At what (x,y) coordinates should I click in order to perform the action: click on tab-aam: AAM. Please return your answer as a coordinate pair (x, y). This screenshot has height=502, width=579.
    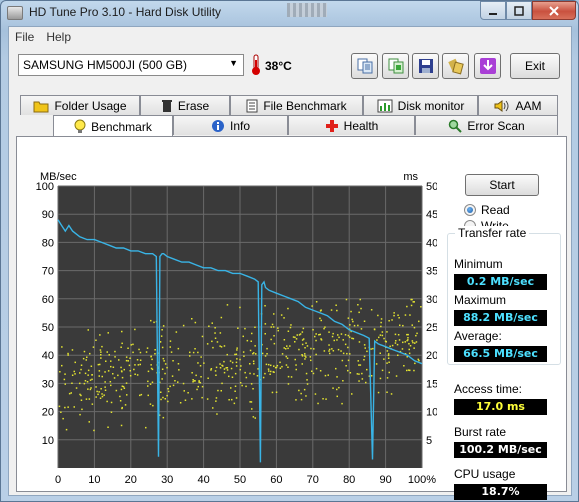
    Looking at the image, I should click on (518, 105).